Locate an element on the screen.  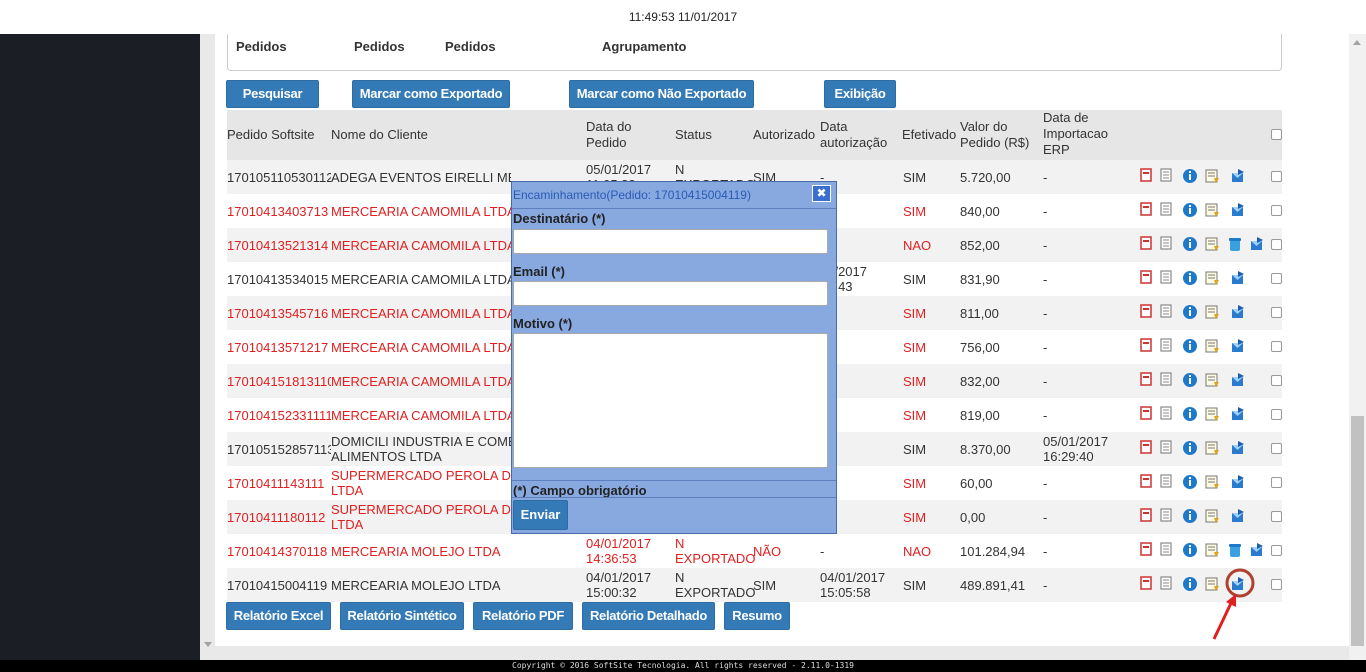
relatorio-sintetico-button: Relatório Sintético is located at coordinates (402, 616).